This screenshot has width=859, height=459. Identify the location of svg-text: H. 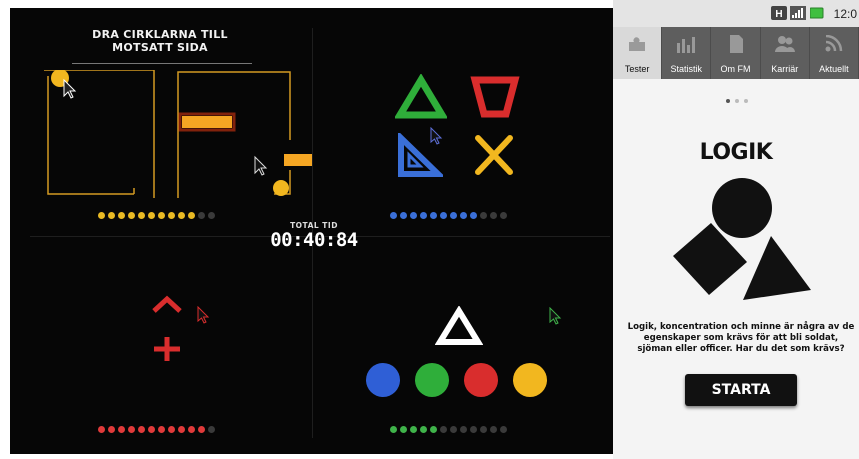
(778, 14).